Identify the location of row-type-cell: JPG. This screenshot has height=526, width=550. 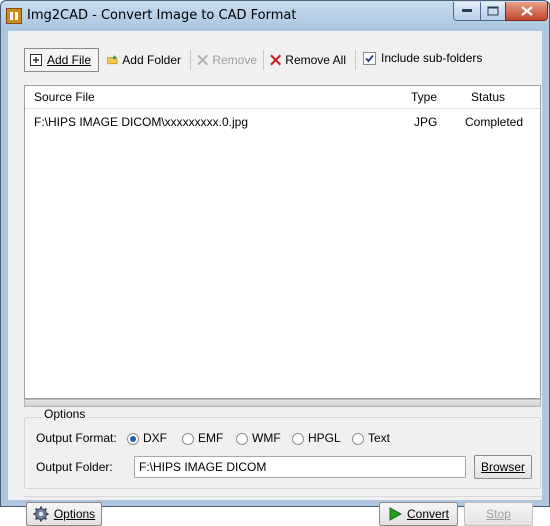
(426, 122).